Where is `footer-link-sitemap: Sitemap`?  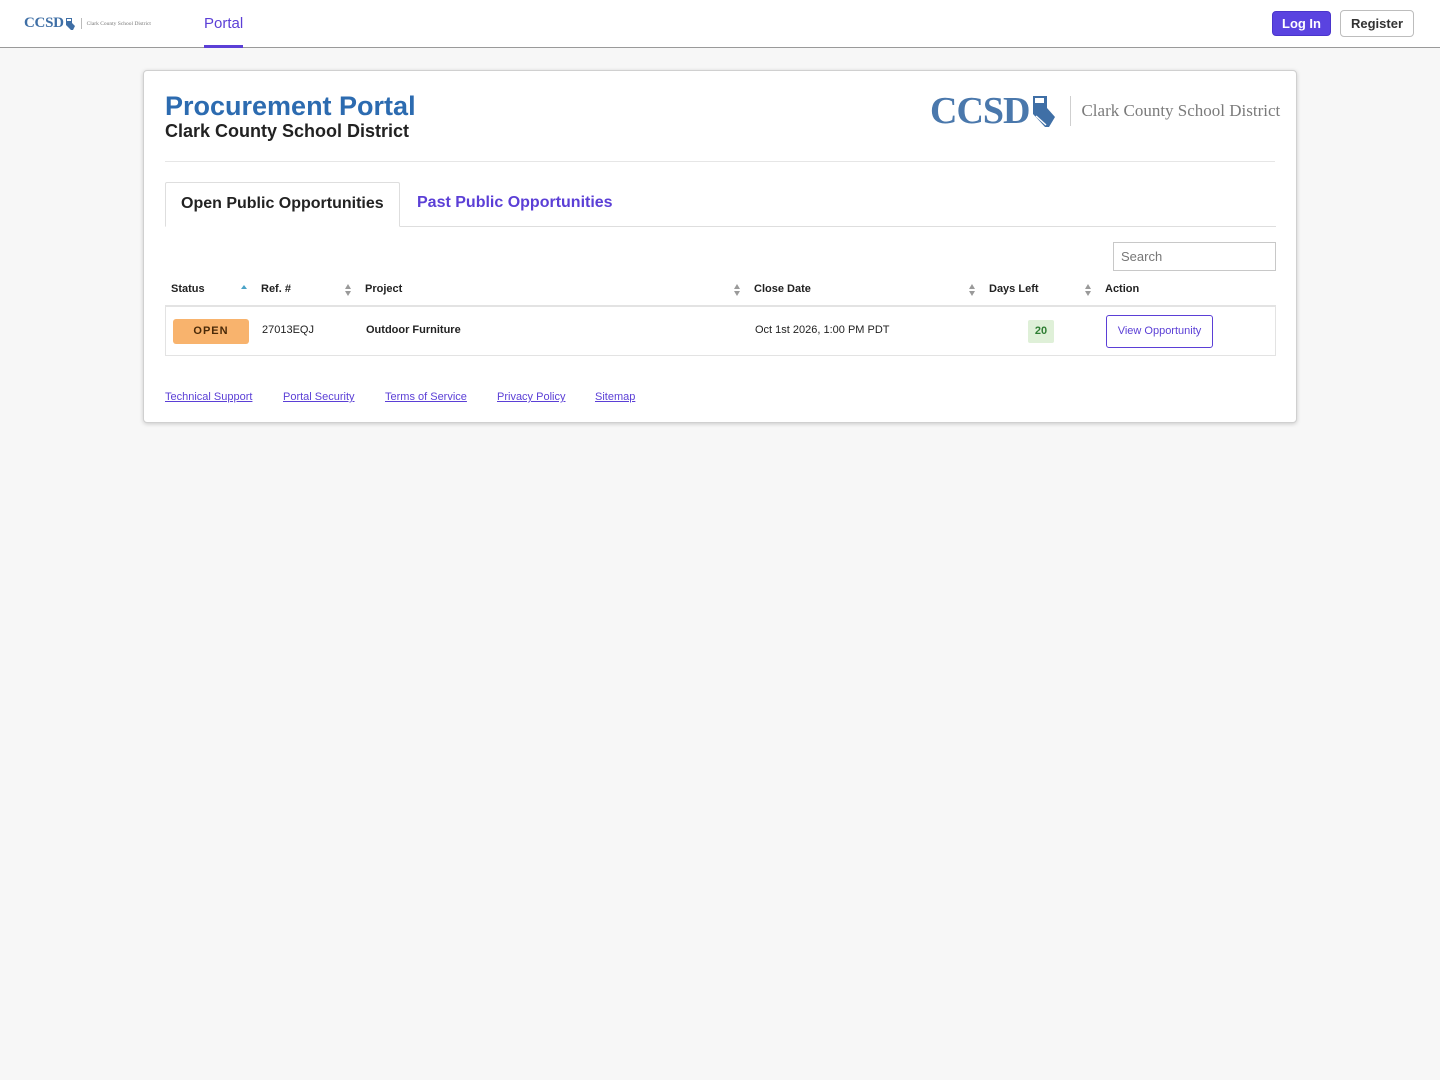
footer-link-sitemap: Sitemap is located at coordinates (615, 397).